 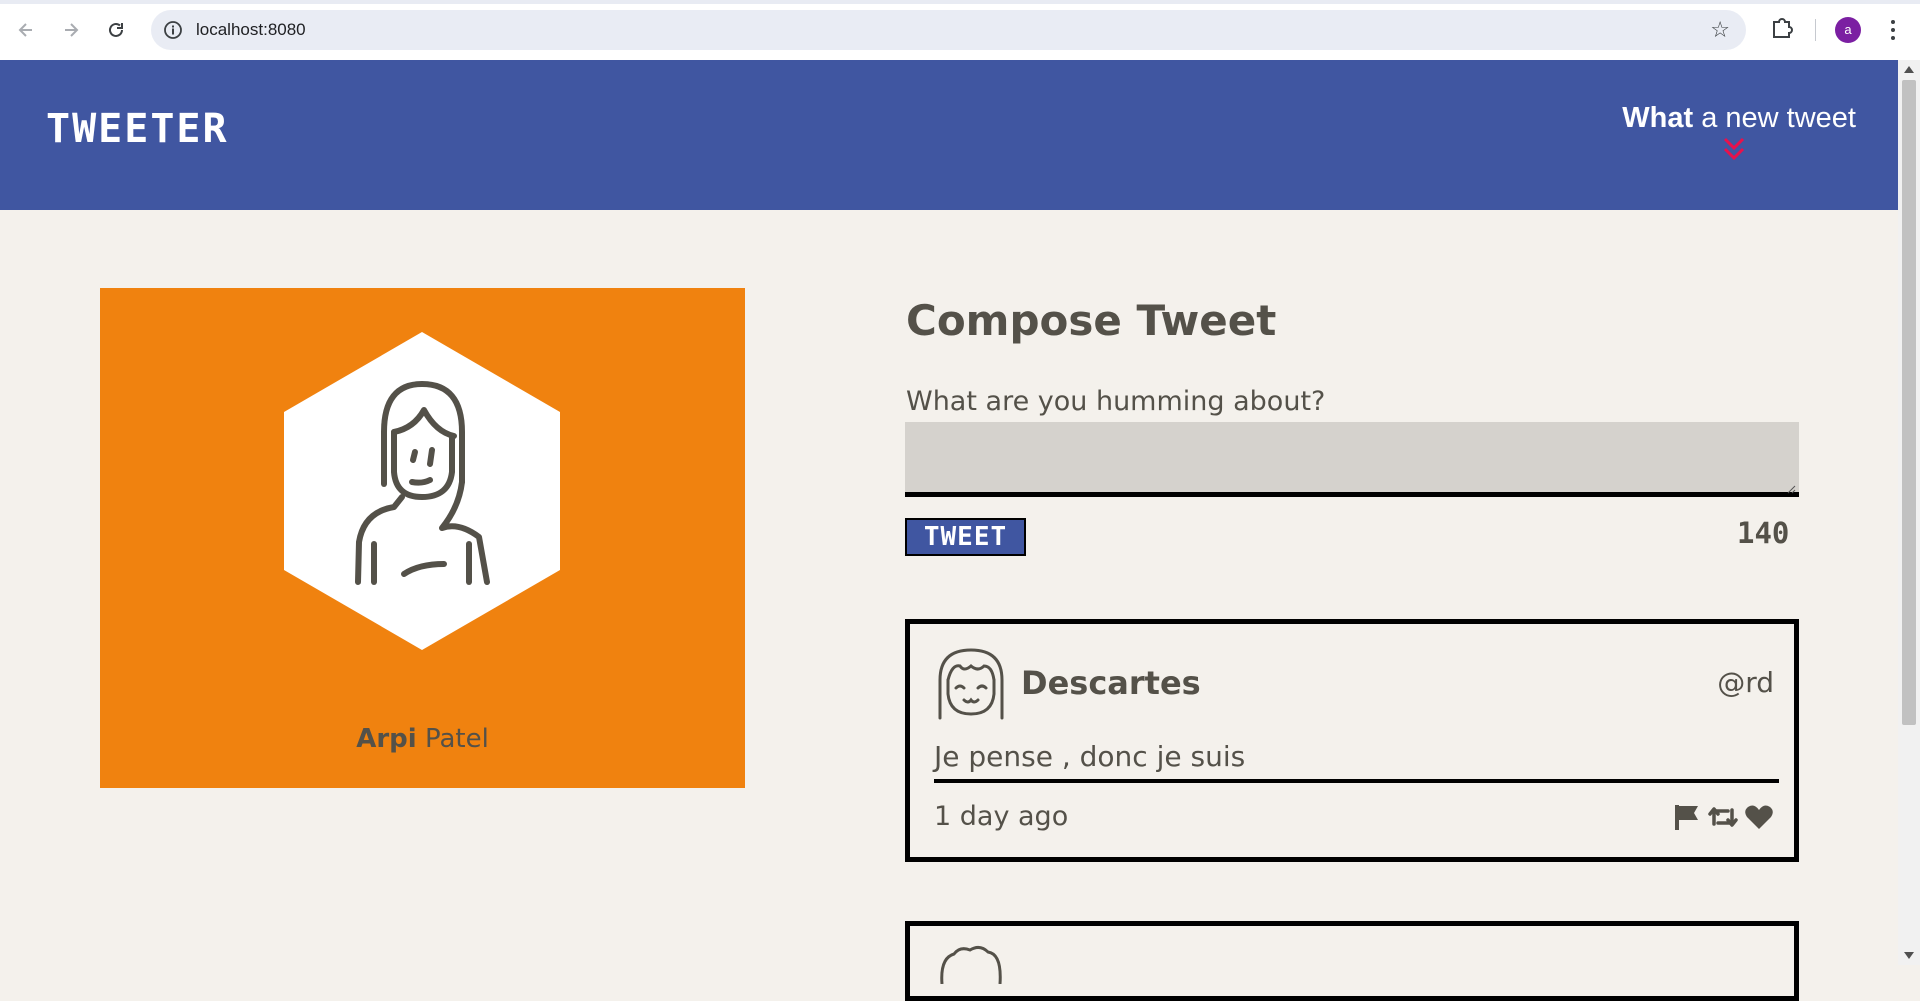 What do you see at coordinates (386, 739) in the screenshot?
I see `profile-first-name: Arpi` at bounding box center [386, 739].